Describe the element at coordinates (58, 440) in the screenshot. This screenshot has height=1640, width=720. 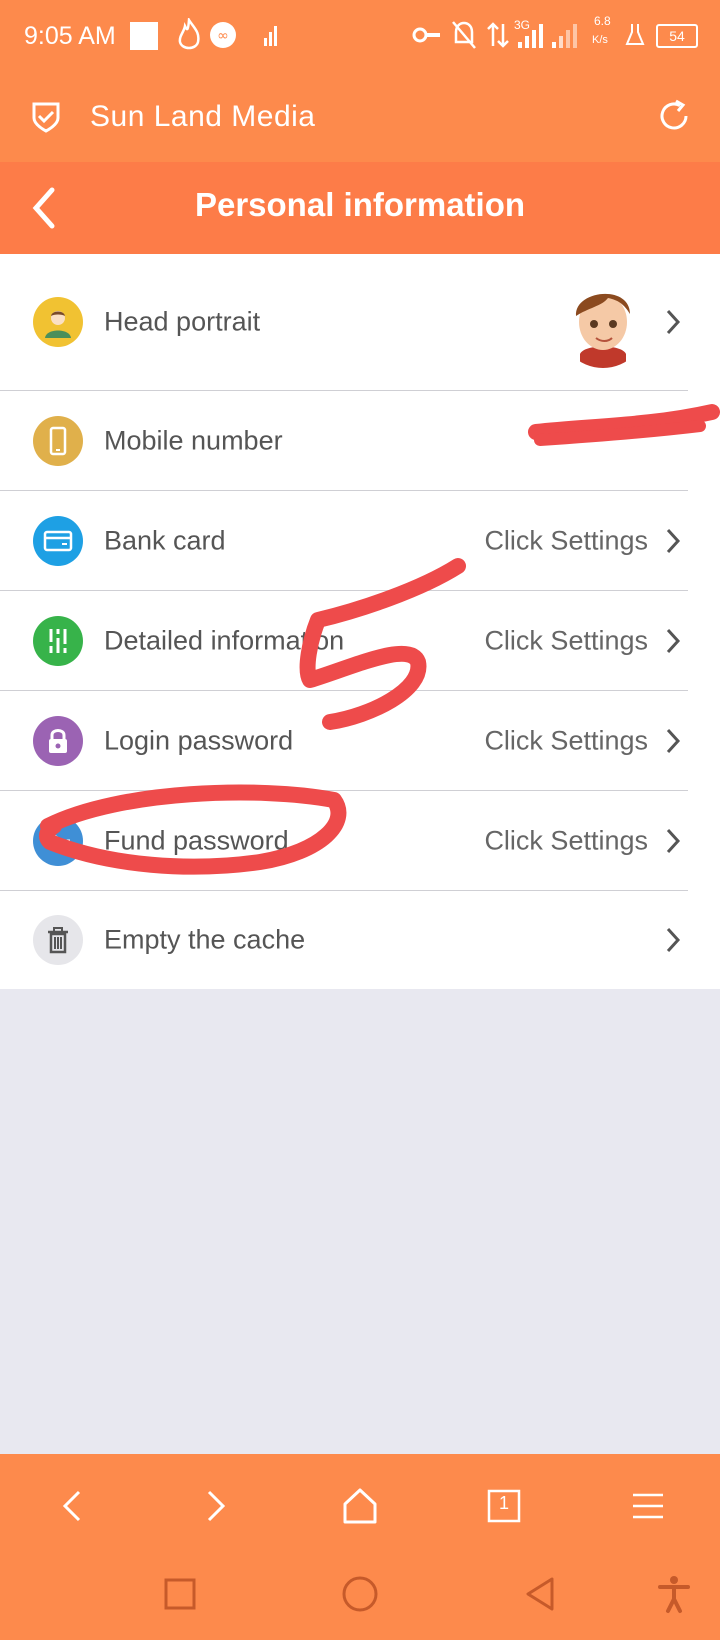
I see `phone-icon` at that location.